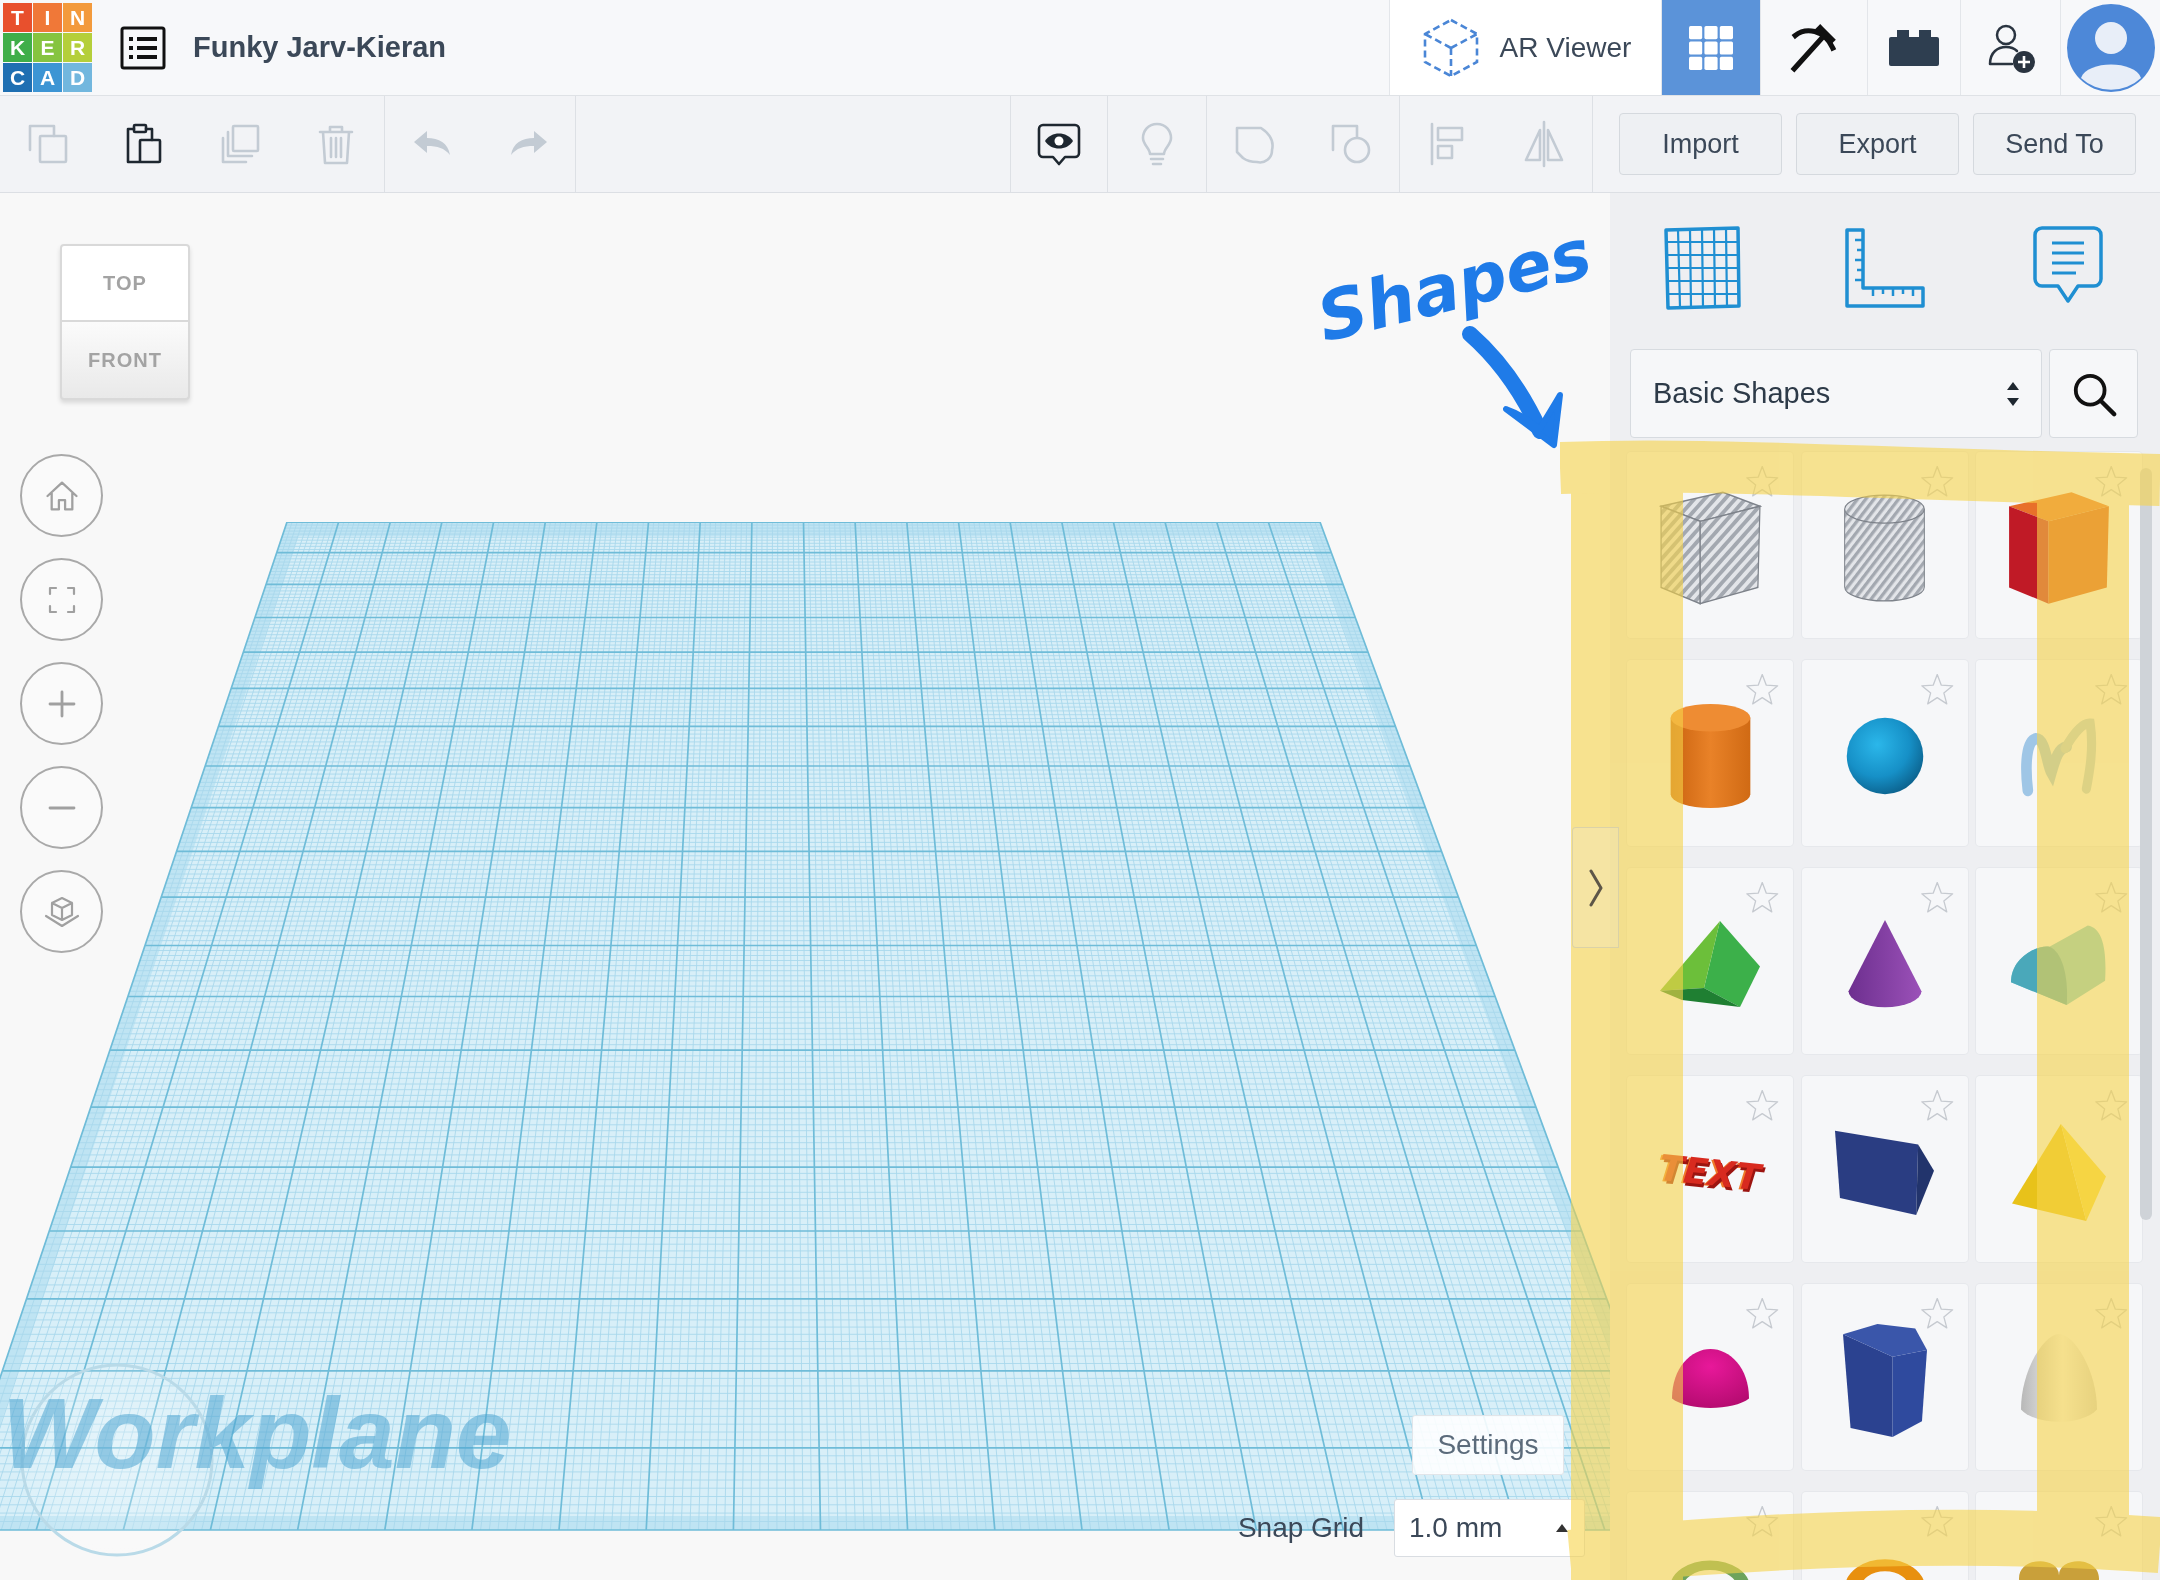 The image size is (2160, 1580). What do you see at coordinates (2059, 756) in the screenshot?
I see `squiggle-icon` at bounding box center [2059, 756].